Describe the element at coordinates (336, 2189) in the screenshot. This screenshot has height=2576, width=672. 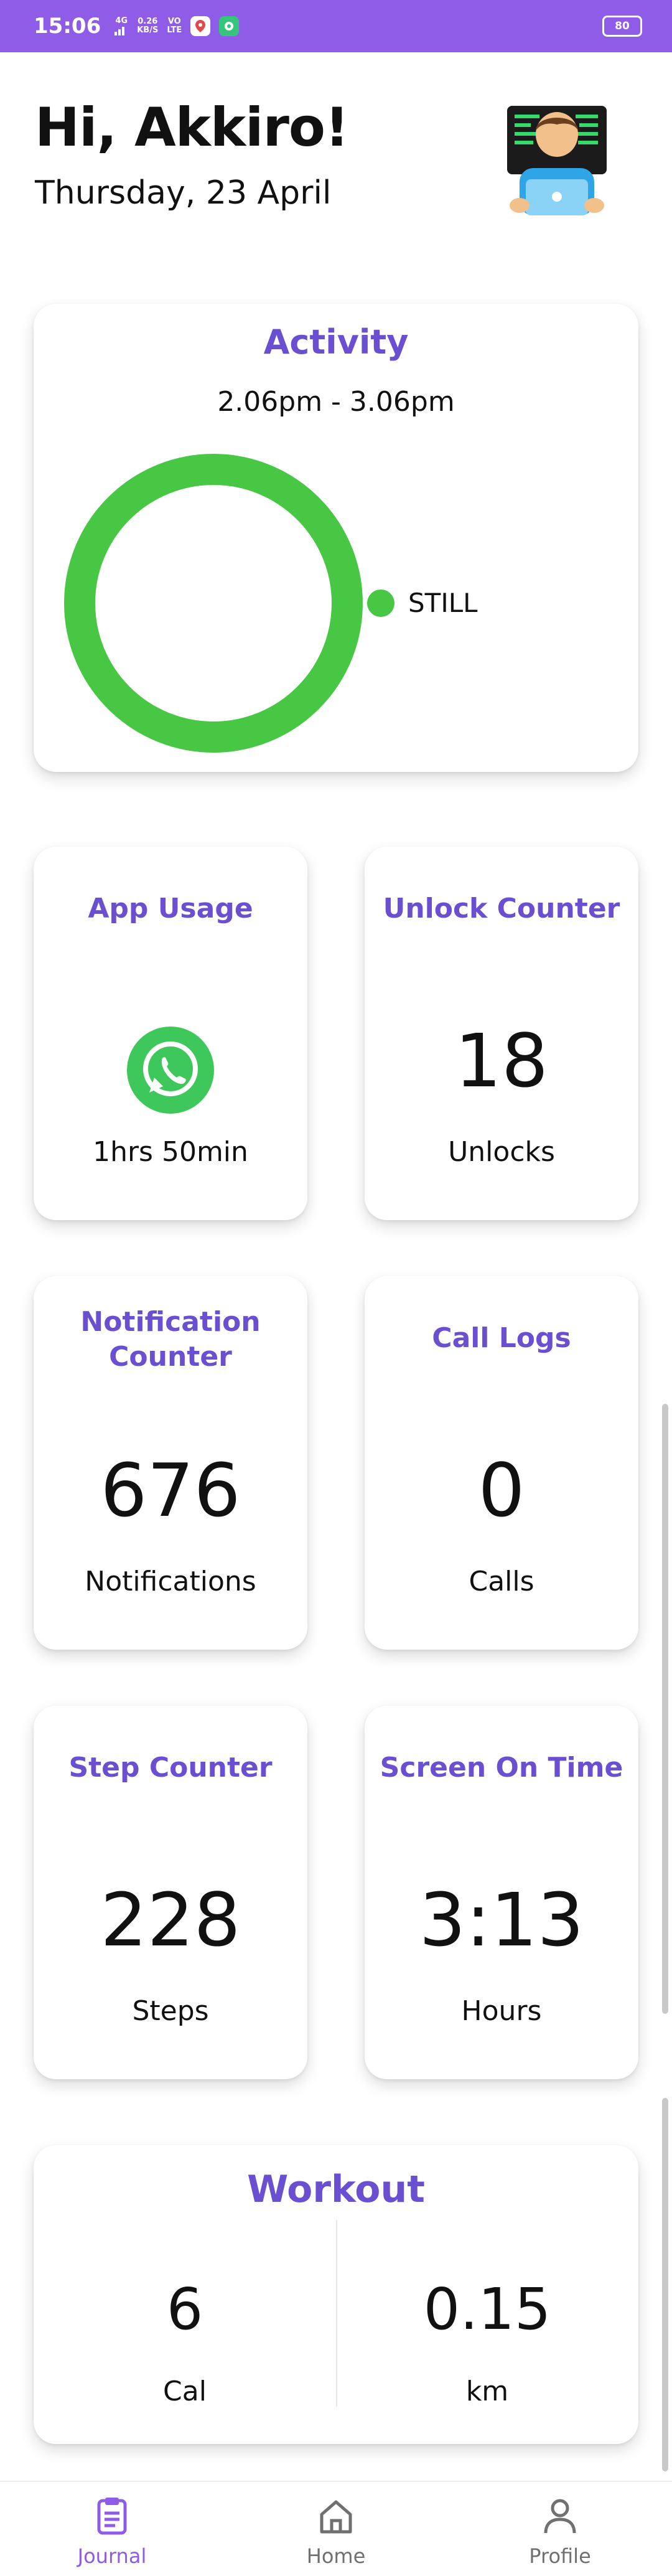
I see `workout-title: Workout` at that location.